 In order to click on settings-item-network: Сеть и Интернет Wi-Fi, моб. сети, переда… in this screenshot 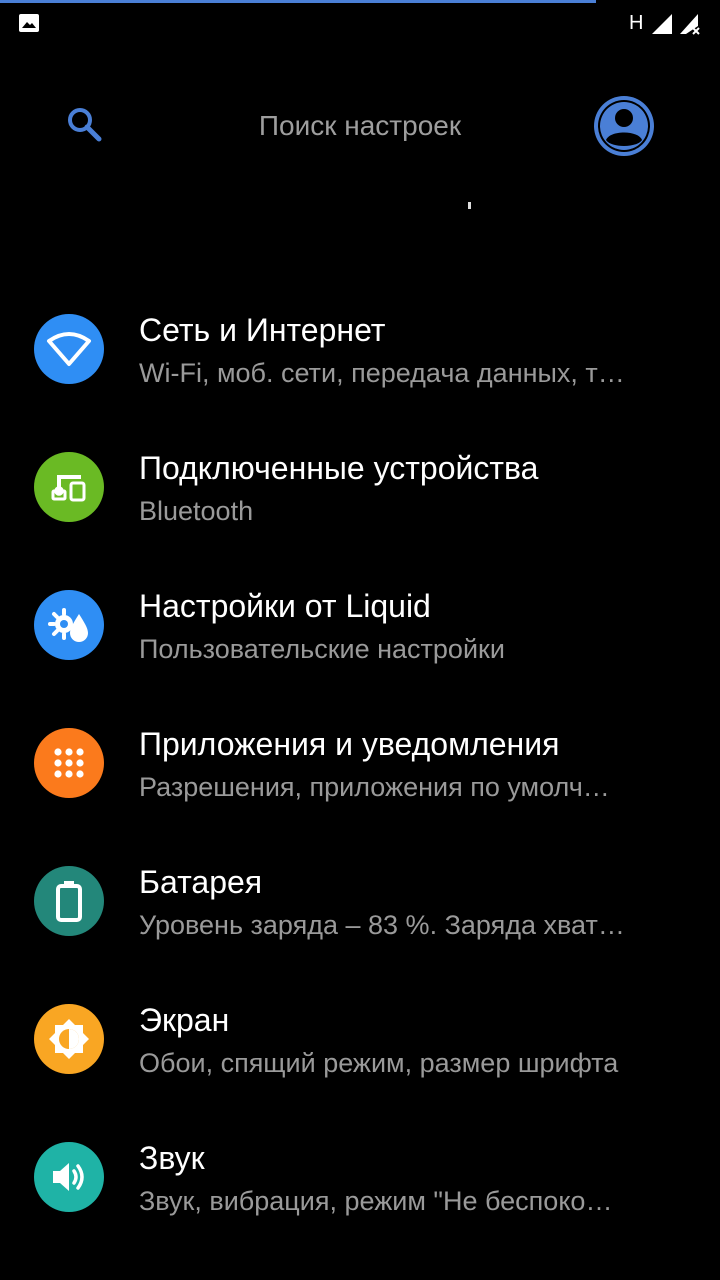, I will do `click(360, 361)`.